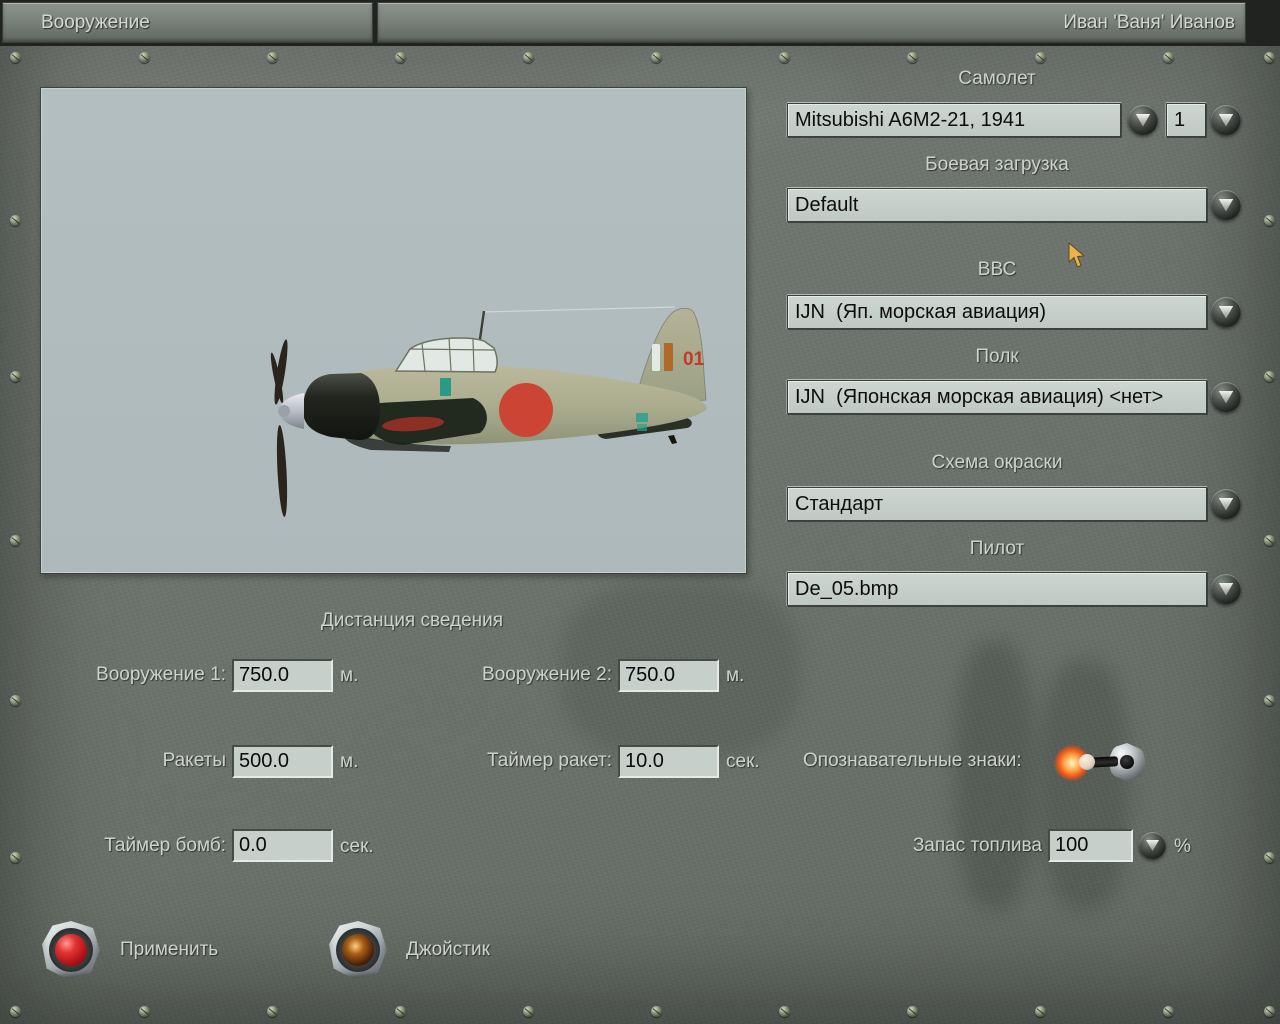 The height and width of the screenshot is (1024, 1280). I want to click on weapon1-label: Вооружение 1:, so click(161, 674).